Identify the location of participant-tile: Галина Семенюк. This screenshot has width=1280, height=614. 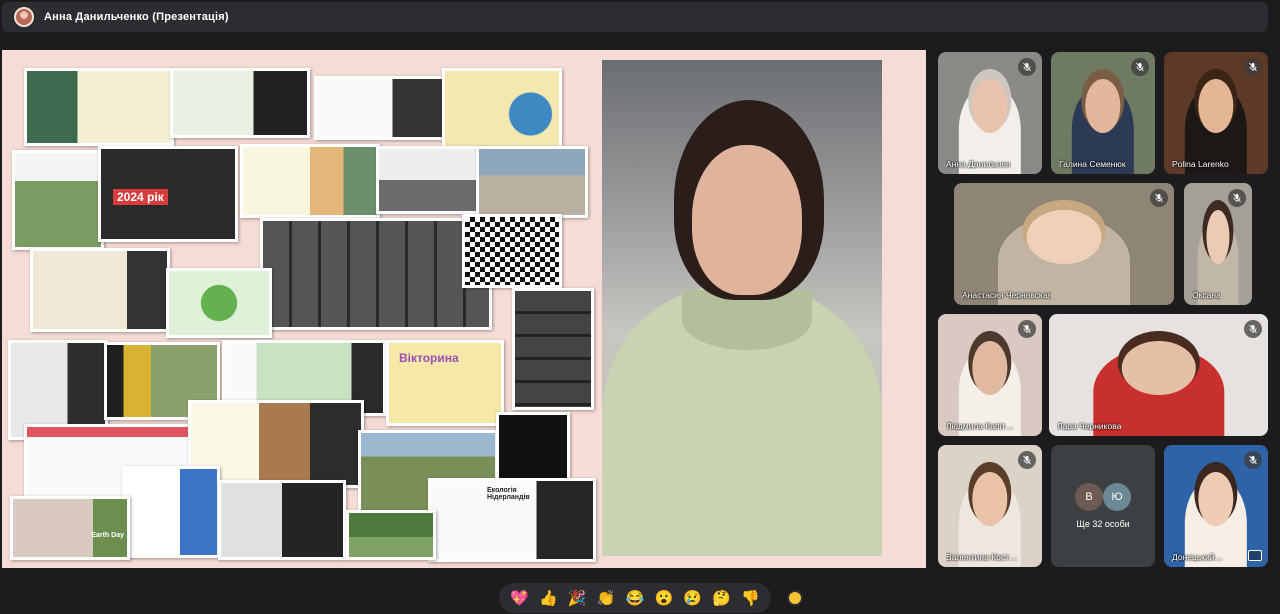
(1103, 113).